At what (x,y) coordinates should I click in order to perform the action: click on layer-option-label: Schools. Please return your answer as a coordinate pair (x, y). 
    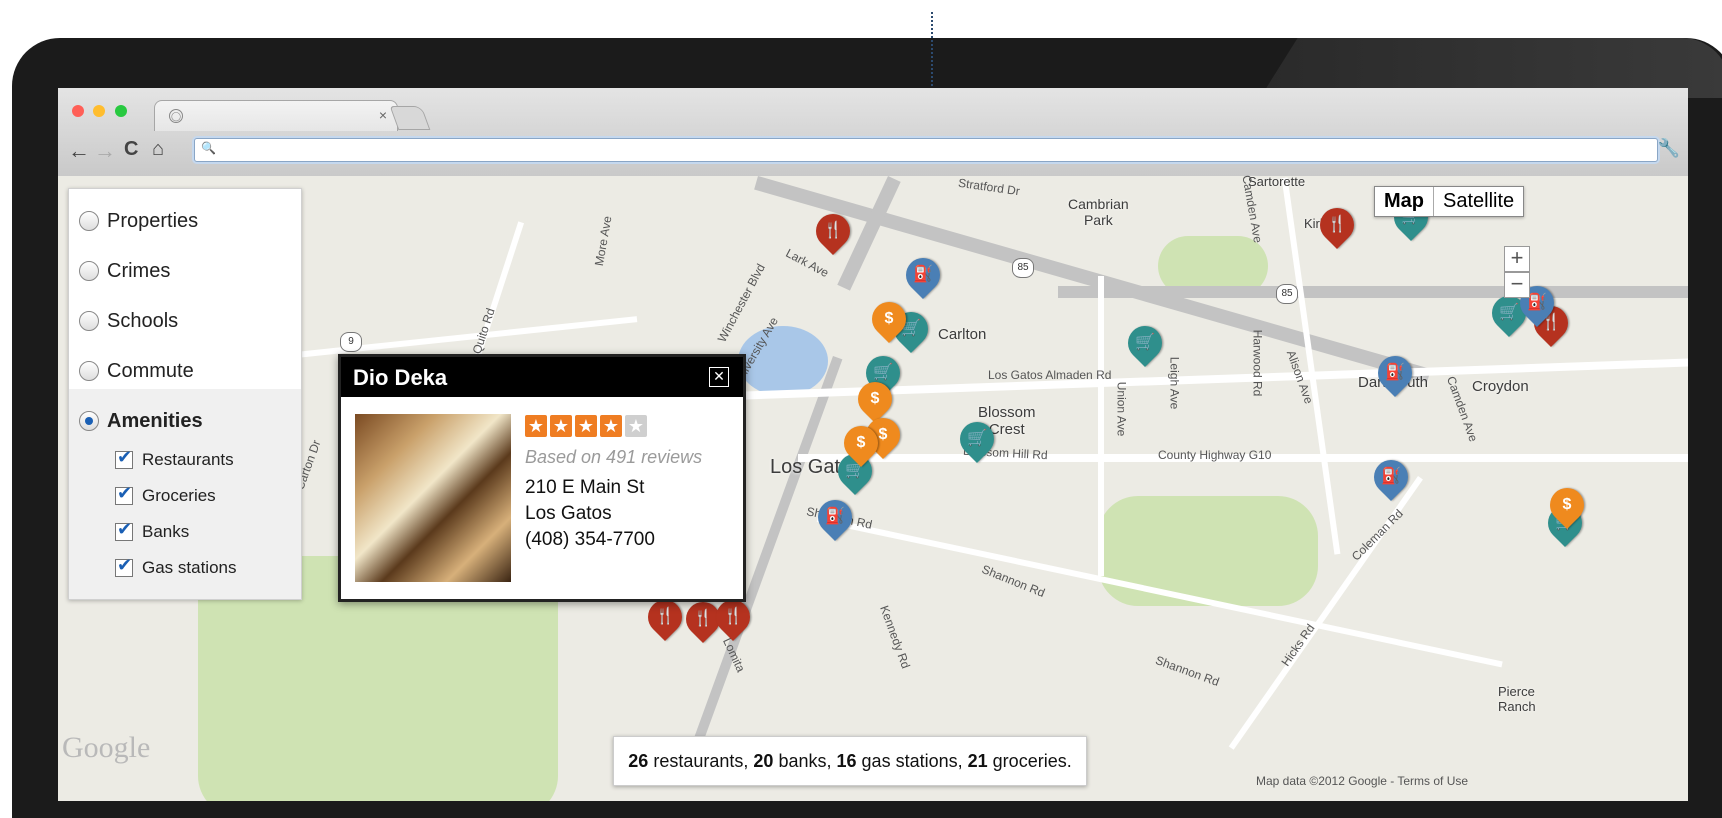
    Looking at the image, I should click on (143, 320).